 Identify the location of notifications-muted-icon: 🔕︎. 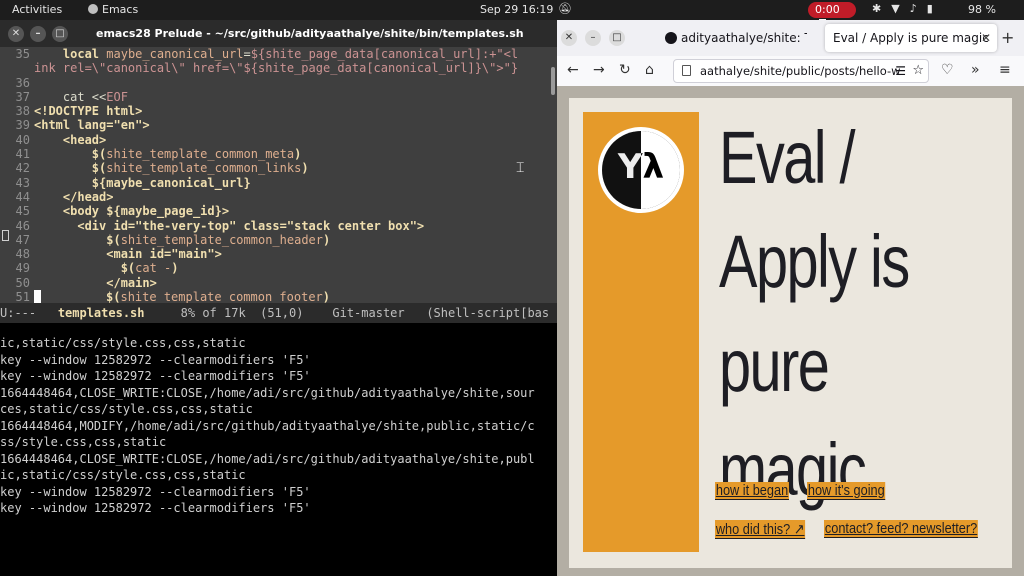
(565, 8).